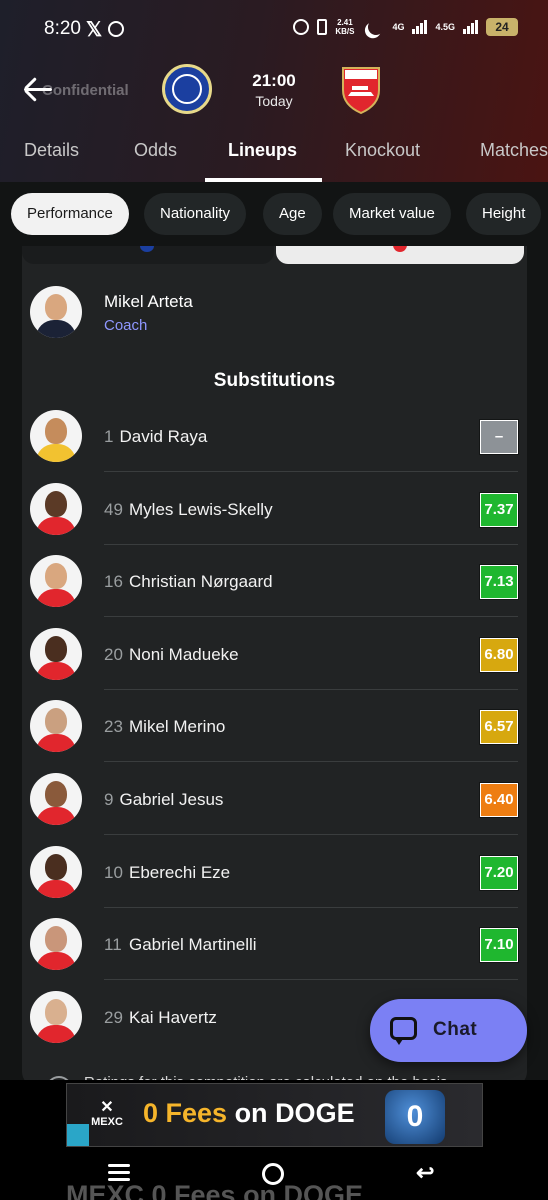 This screenshot has height=1200, width=548. What do you see at coordinates (400, 249) in the screenshot?
I see `arsenal-mini-crest-icon` at bounding box center [400, 249].